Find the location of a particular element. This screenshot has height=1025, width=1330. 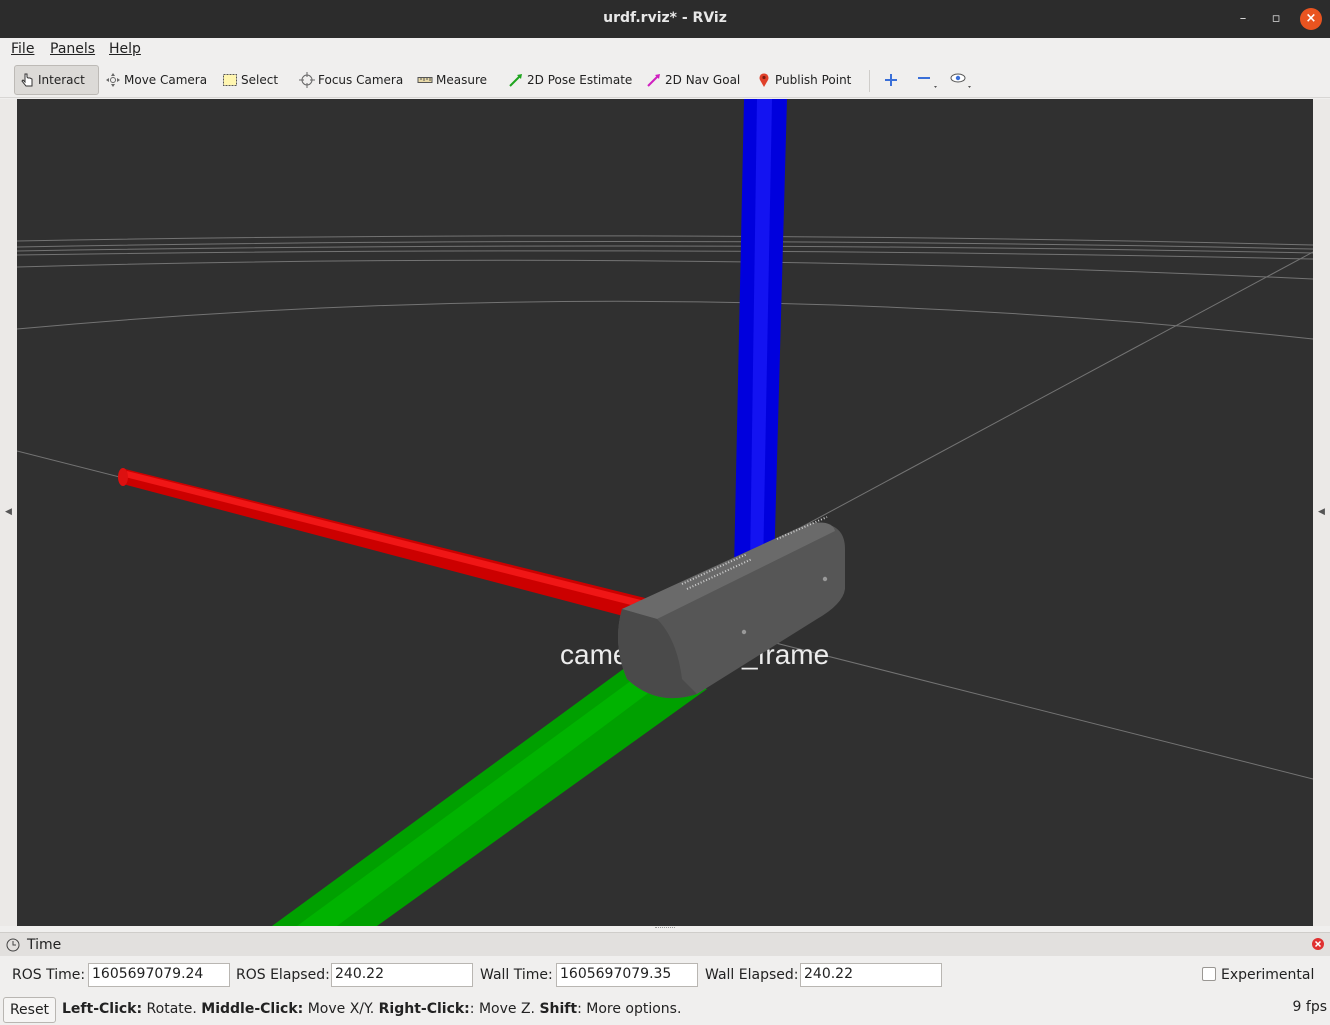

x-axis-highlight is located at coordinates (389, 540).